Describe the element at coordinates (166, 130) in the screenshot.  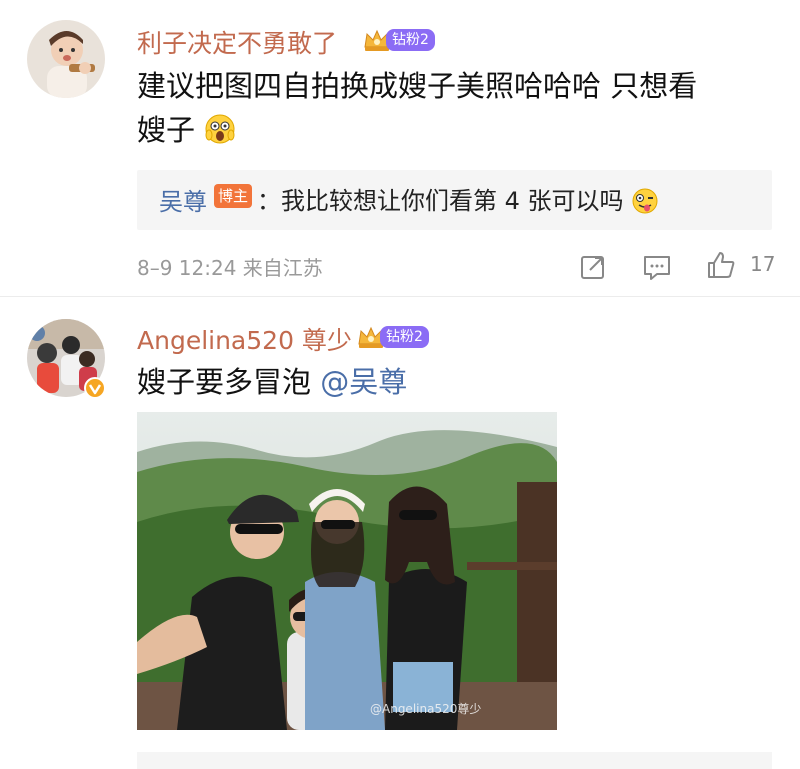
I see `comment-text-line2: 嫂子` at that location.